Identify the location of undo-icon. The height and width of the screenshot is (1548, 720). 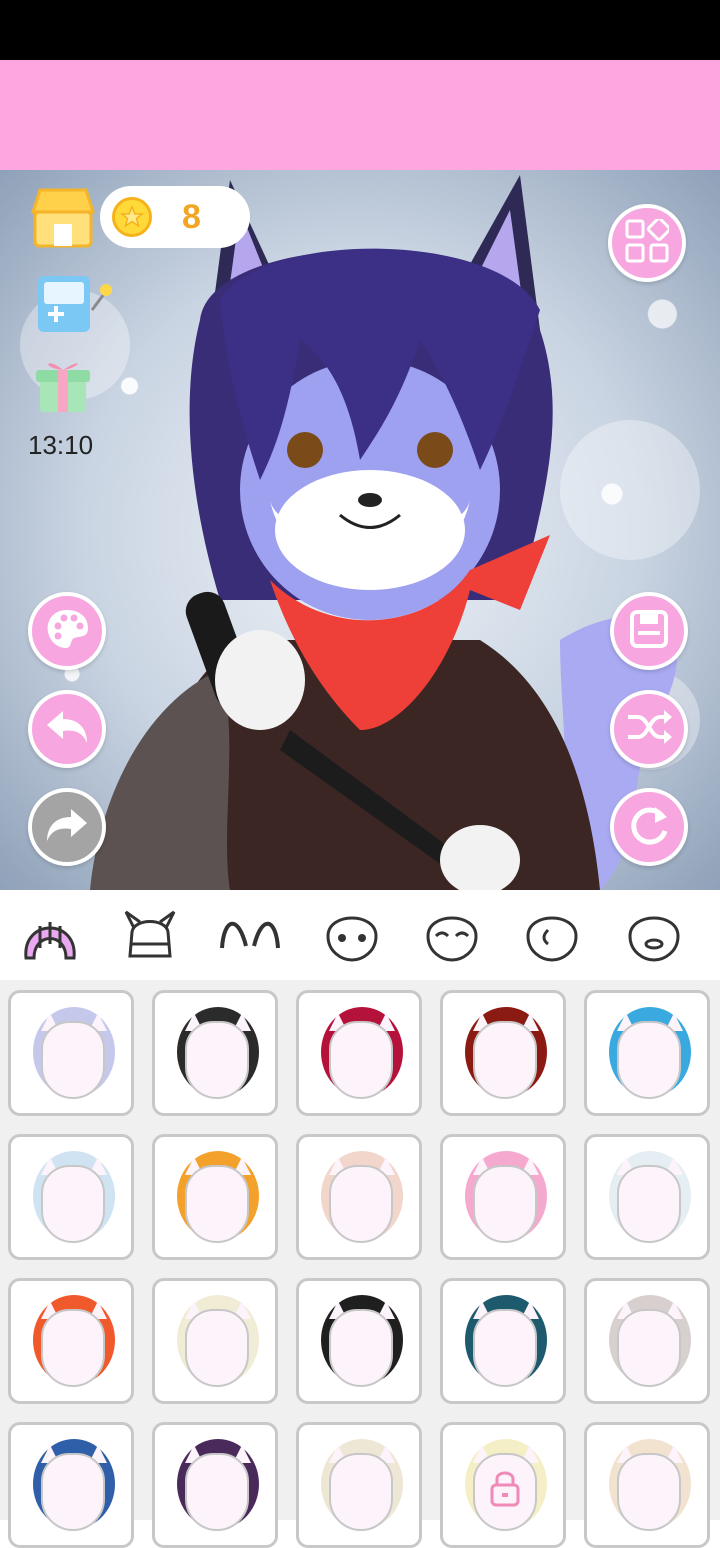
(67, 729).